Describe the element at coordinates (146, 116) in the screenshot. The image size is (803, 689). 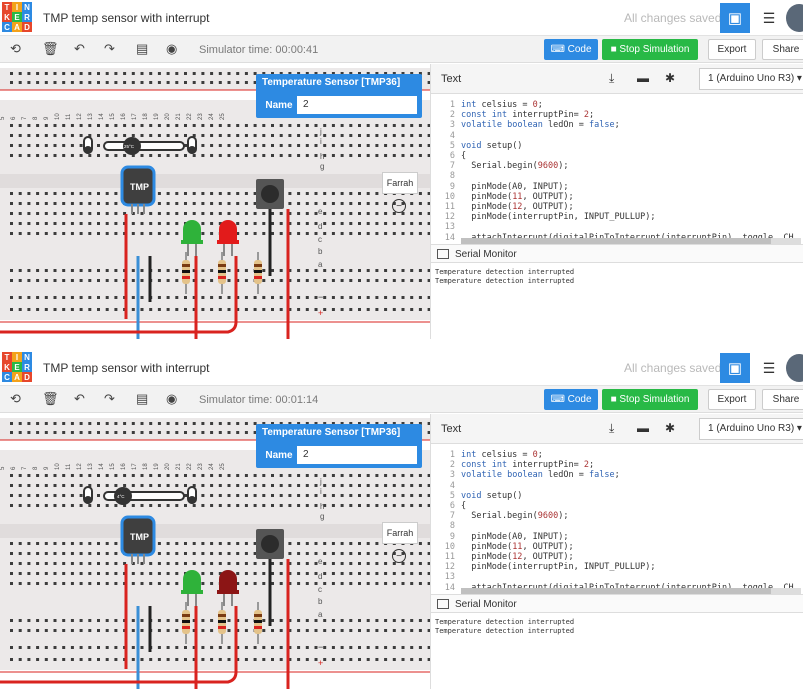
I see `svg-text: 18` at that location.